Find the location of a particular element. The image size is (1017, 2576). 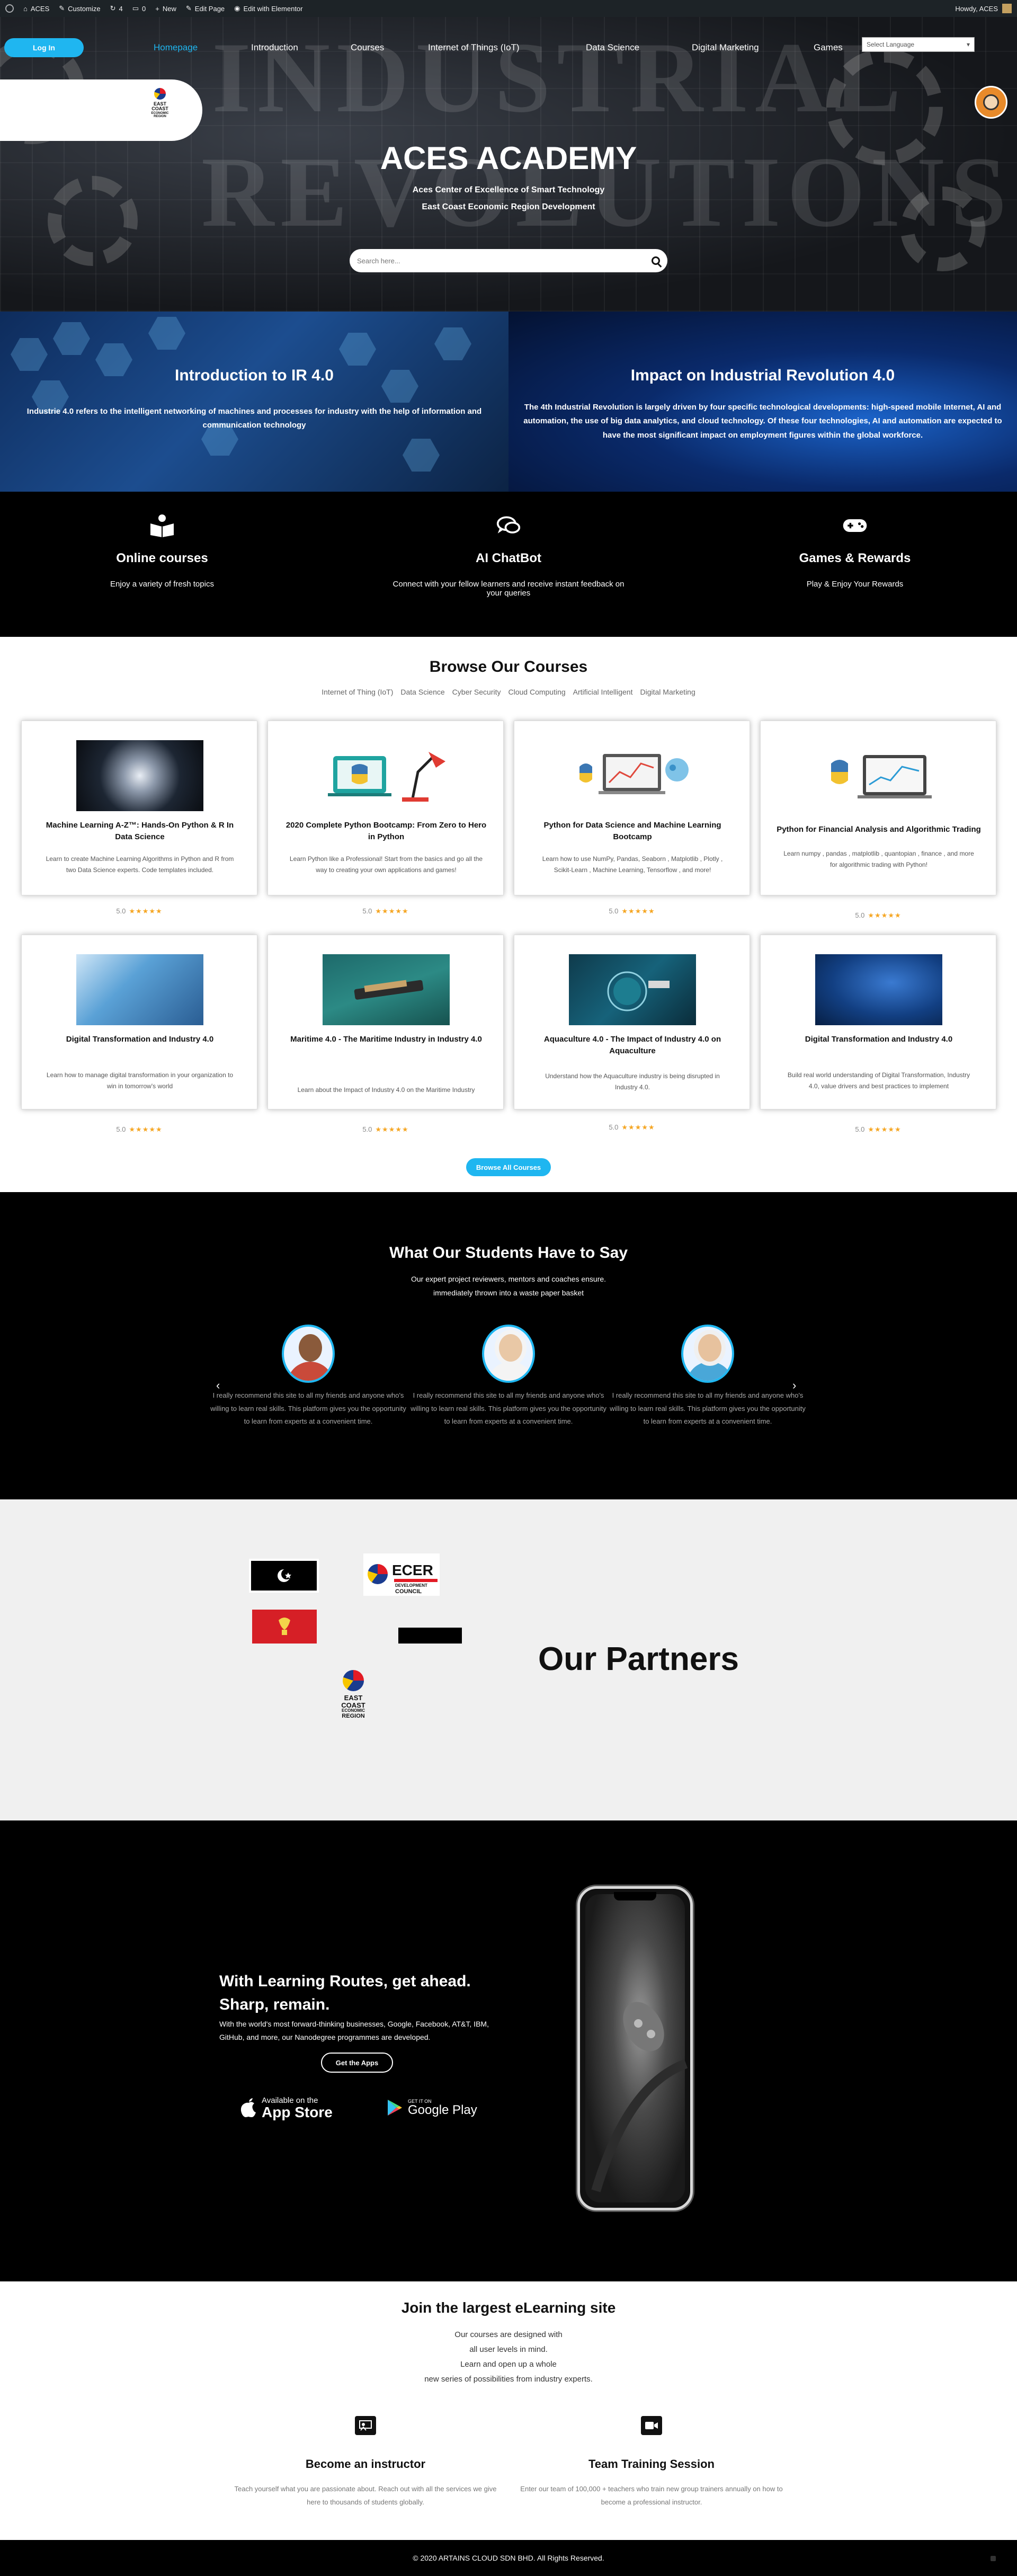

pencil-icon: ✎ is located at coordinates (188, 8).